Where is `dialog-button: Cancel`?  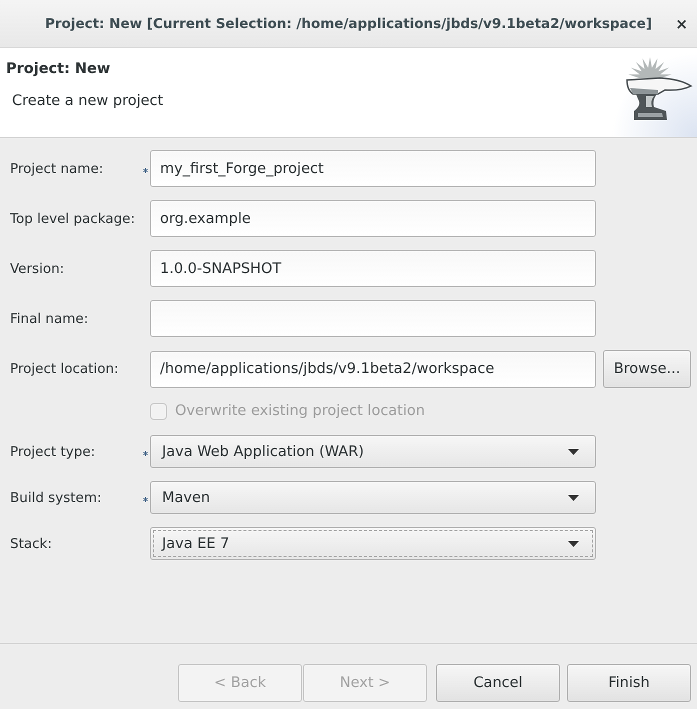
dialog-button: Cancel is located at coordinates (498, 683).